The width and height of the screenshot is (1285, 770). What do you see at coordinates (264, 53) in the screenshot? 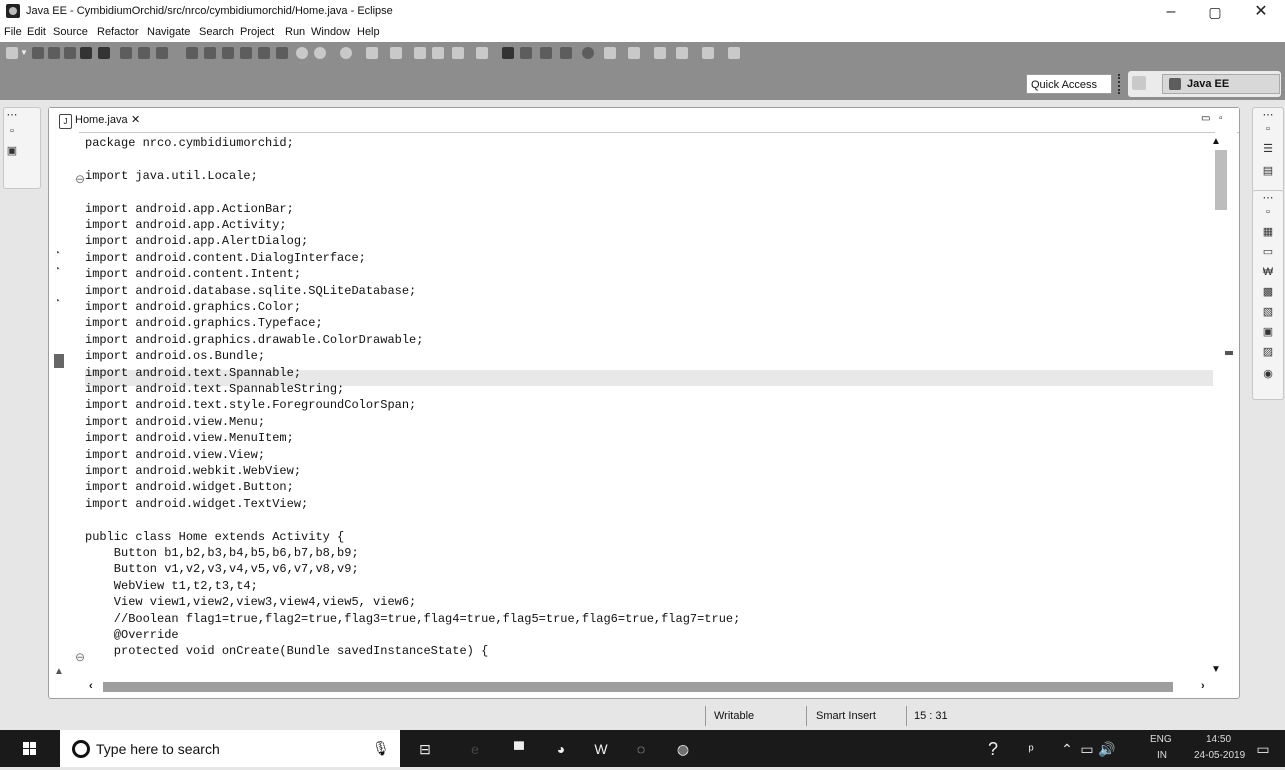
I see `suspend-icon` at bounding box center [264, 53].